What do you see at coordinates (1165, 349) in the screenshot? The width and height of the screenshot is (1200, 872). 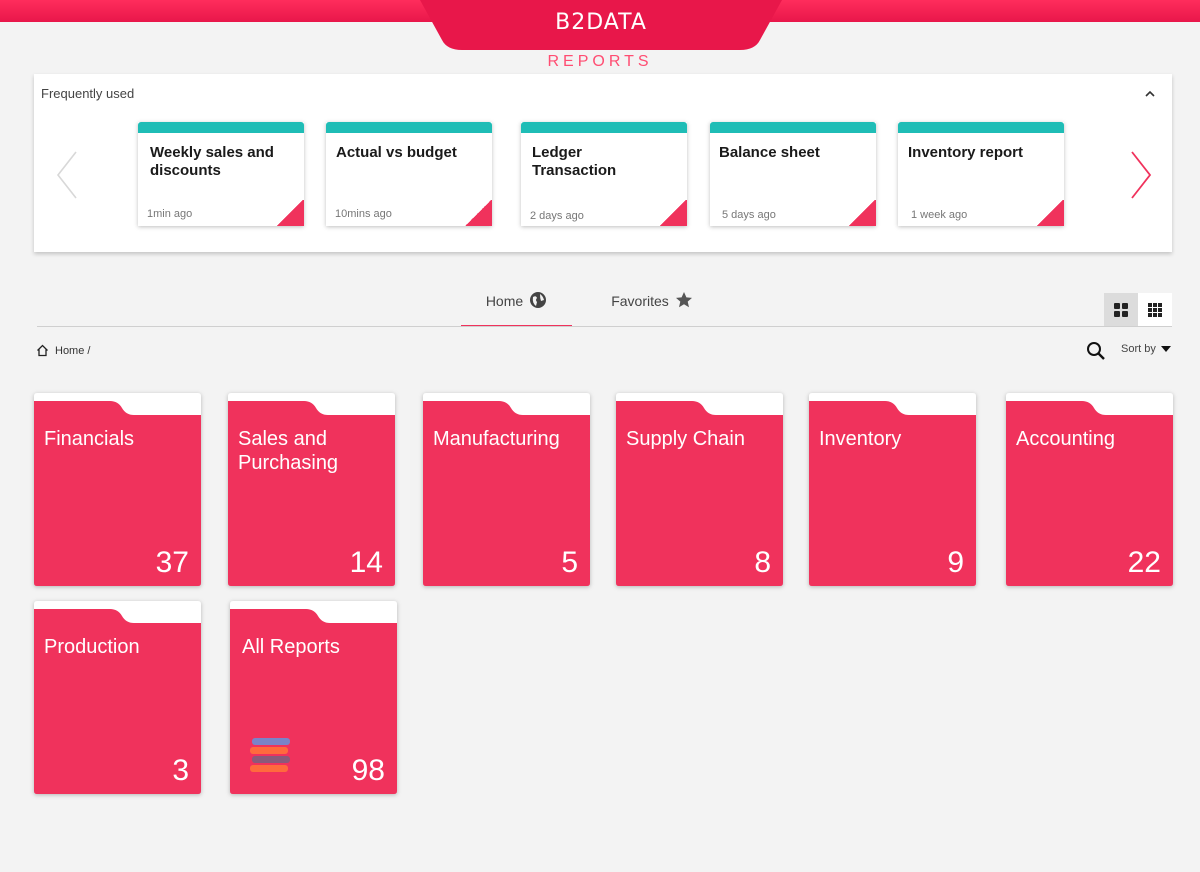 I see `caret-down-icon` at bounding box center [1165, 349].